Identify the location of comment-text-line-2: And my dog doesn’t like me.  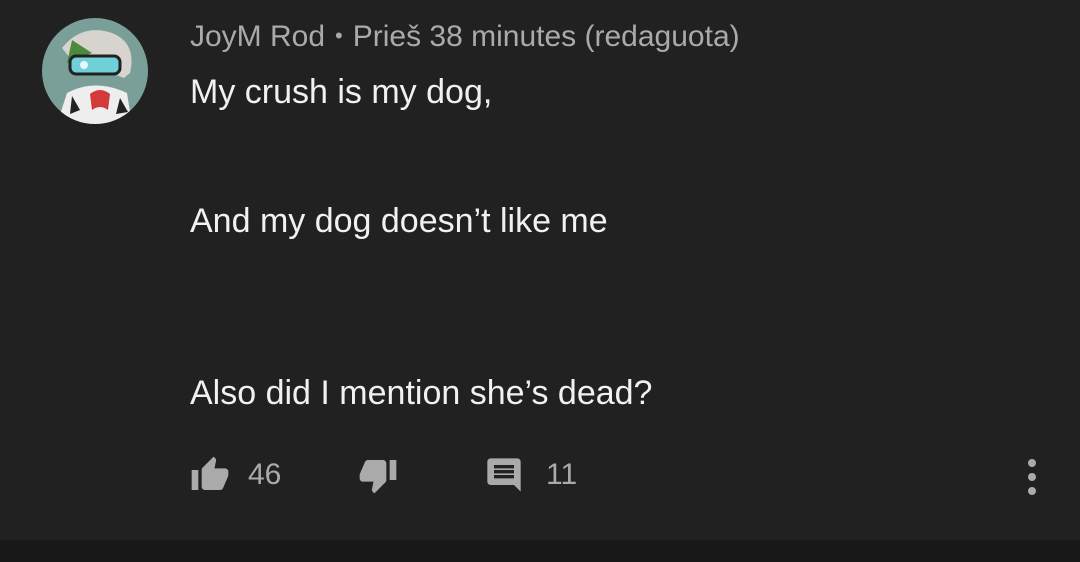
(399, 221).